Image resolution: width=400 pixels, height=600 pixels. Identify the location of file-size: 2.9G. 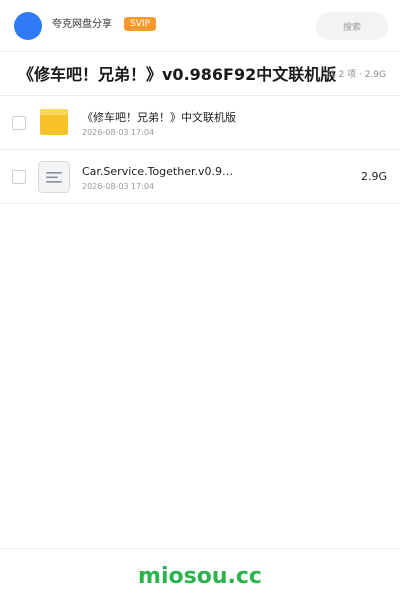
(373, 176).